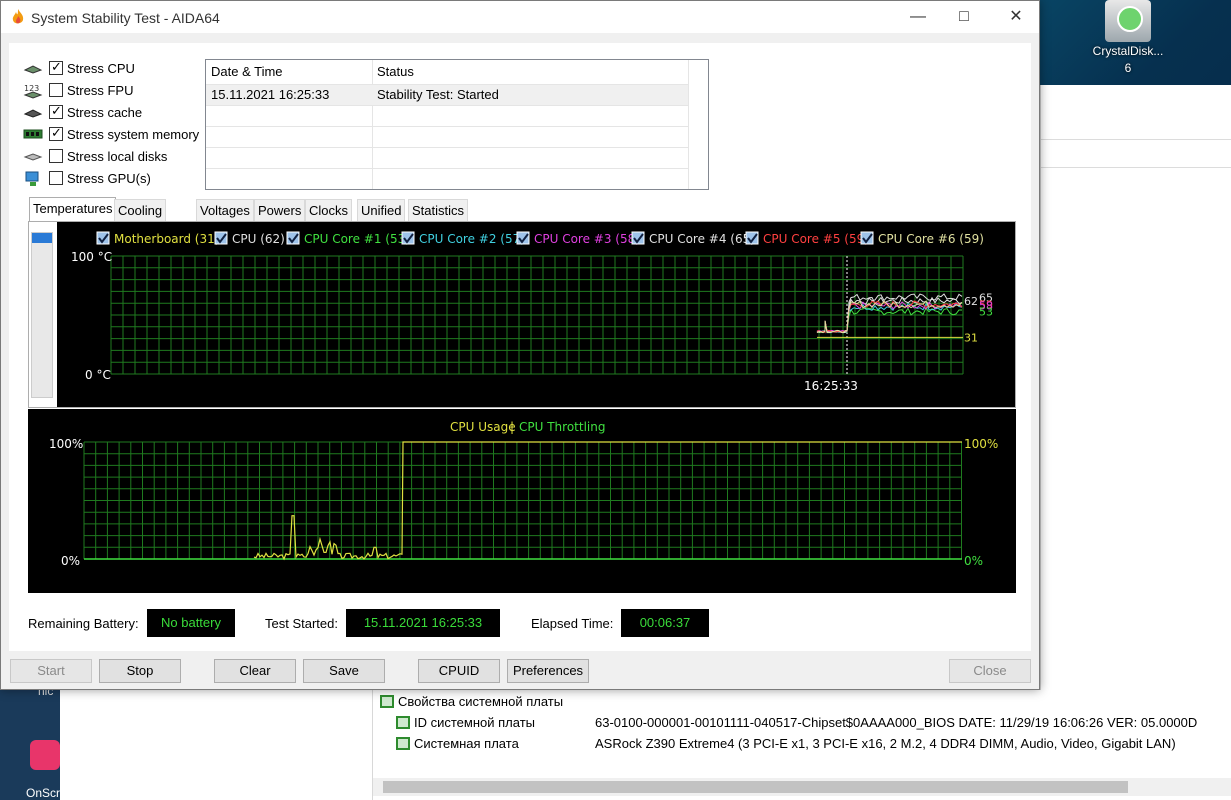 The width and height of the screenshot is (1231, 800). I want to click on test-started-value: 15.11.2021 16:25:33, so click(423, 623).